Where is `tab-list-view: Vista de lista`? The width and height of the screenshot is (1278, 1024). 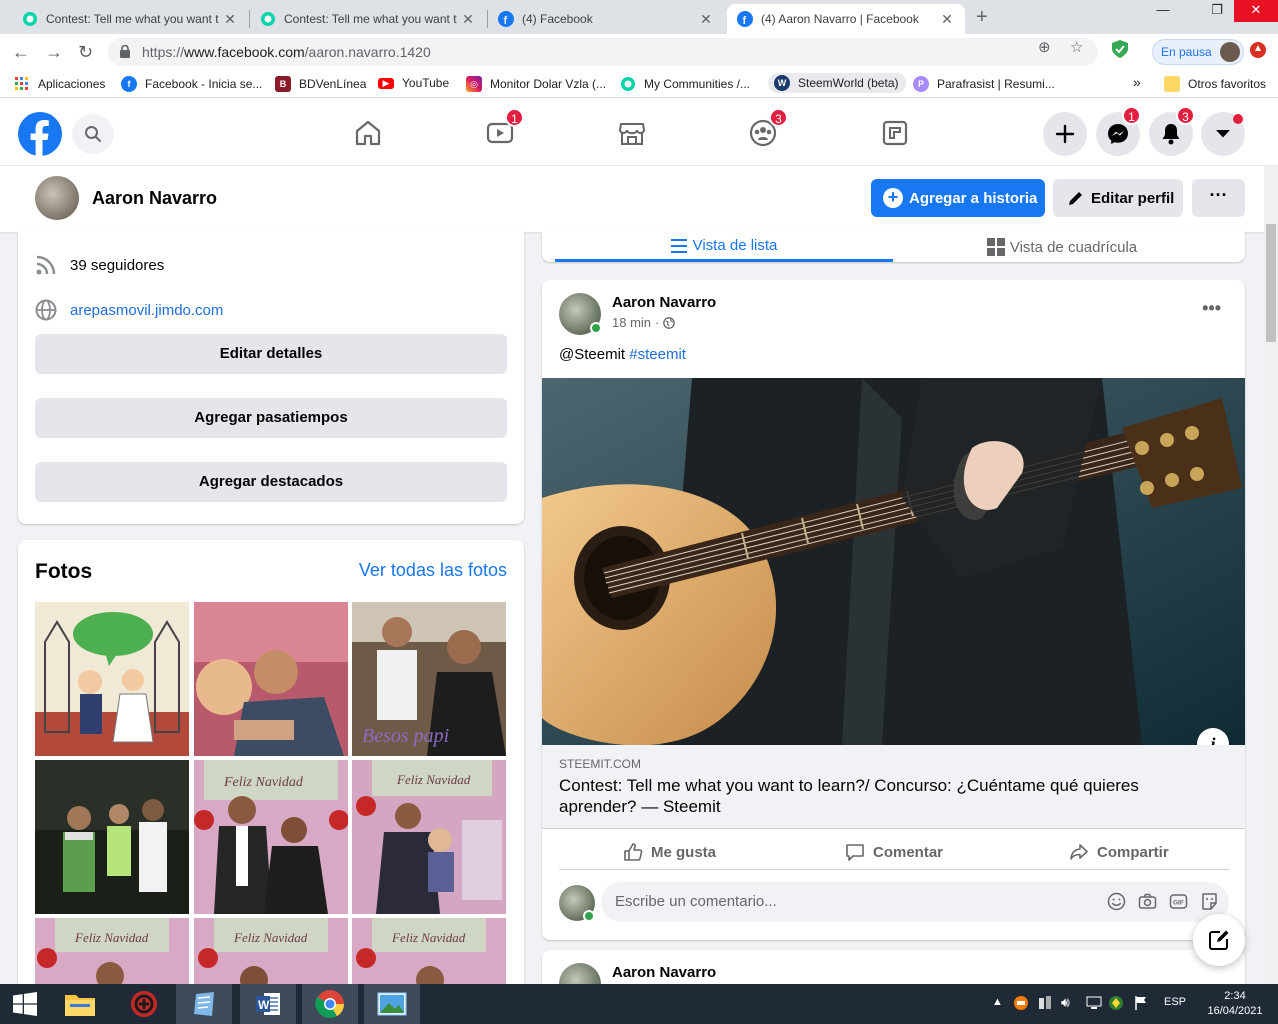 tab-list-view: Vista de lista is located at coordinates (724, 247).